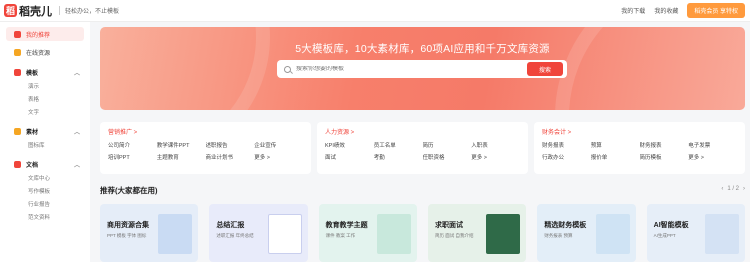  Describe the element at coordinates (45, 98) in the screenshot. I see `sidebar-sub-item: 表格` at that location.